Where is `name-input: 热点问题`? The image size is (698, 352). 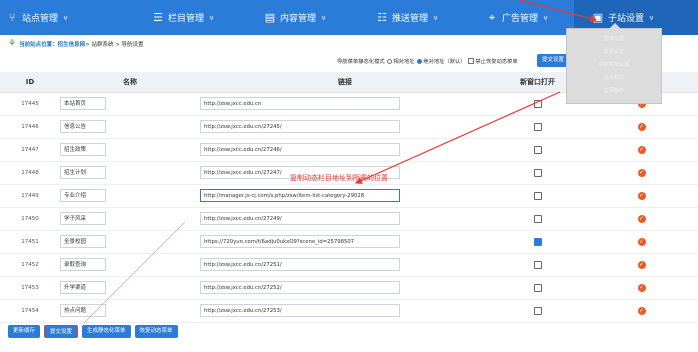 name-input: 热点问题 is located at coordinates (83, 310).